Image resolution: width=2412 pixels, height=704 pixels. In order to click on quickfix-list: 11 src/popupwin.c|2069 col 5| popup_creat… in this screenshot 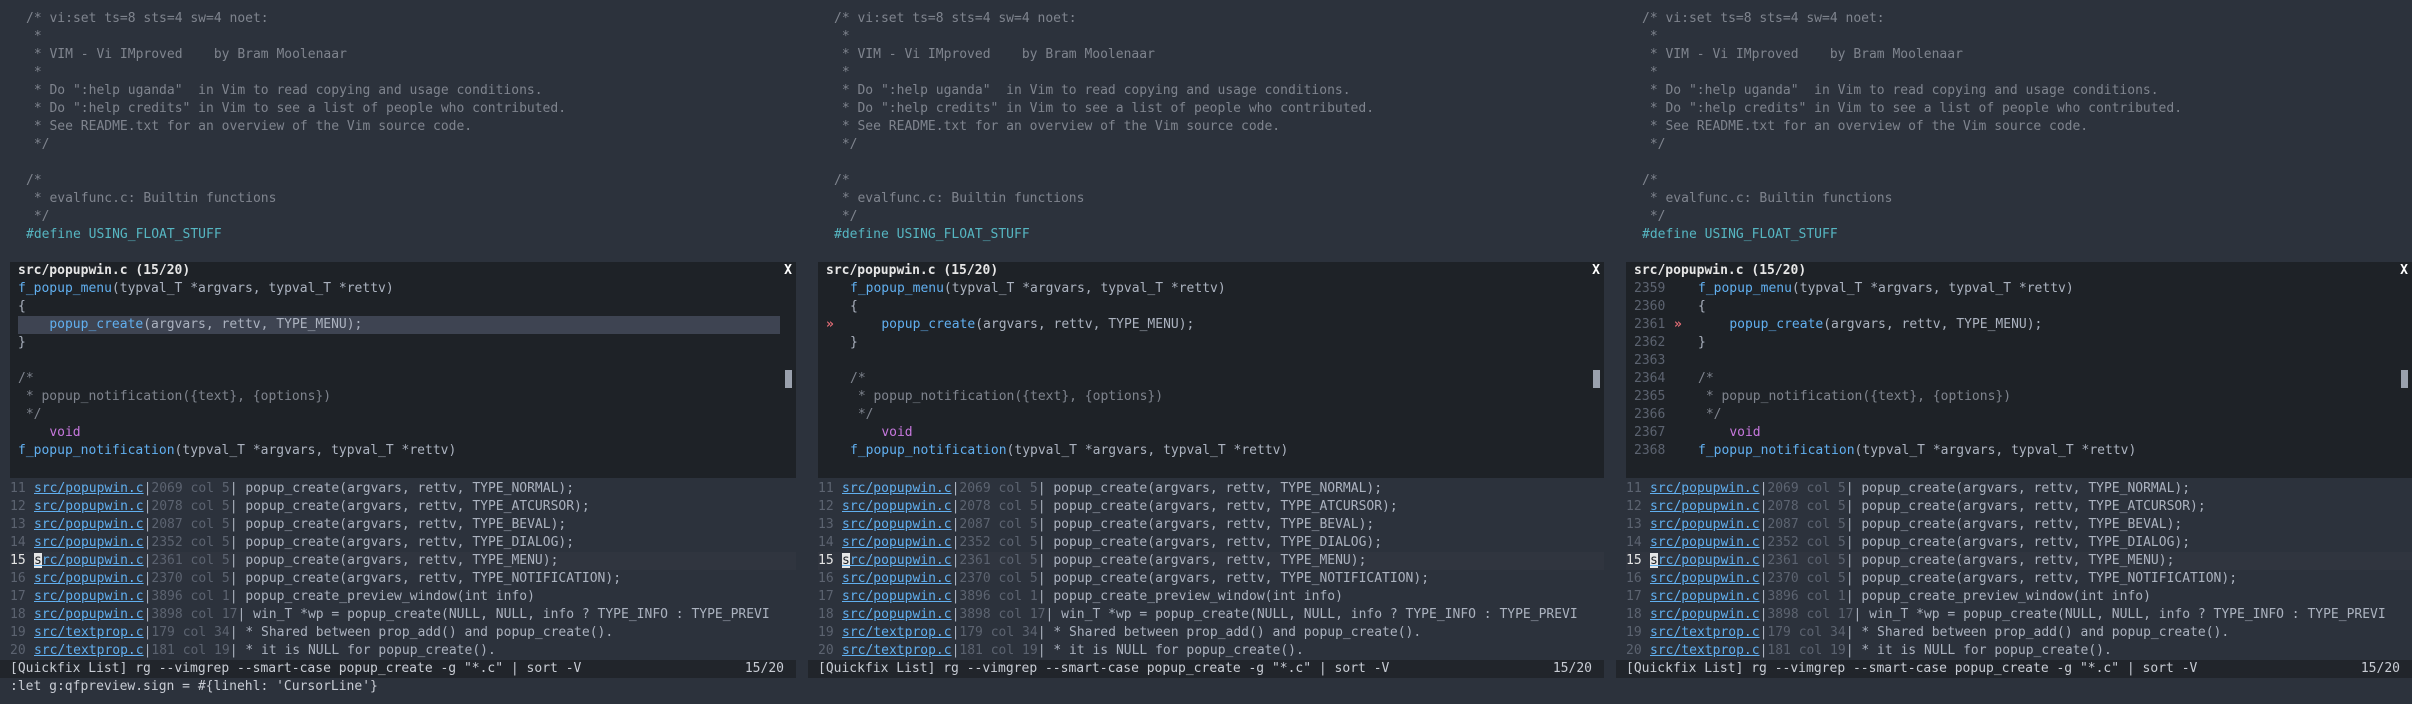, I will do `click(2019, 570)`.